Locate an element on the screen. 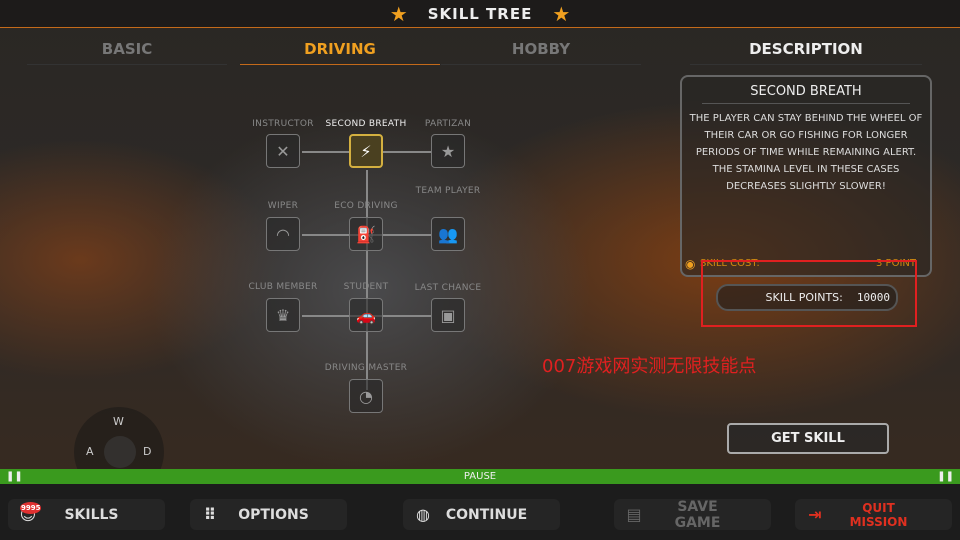  description-heading: DESCRIPTION is located at coordinates (806, 52).